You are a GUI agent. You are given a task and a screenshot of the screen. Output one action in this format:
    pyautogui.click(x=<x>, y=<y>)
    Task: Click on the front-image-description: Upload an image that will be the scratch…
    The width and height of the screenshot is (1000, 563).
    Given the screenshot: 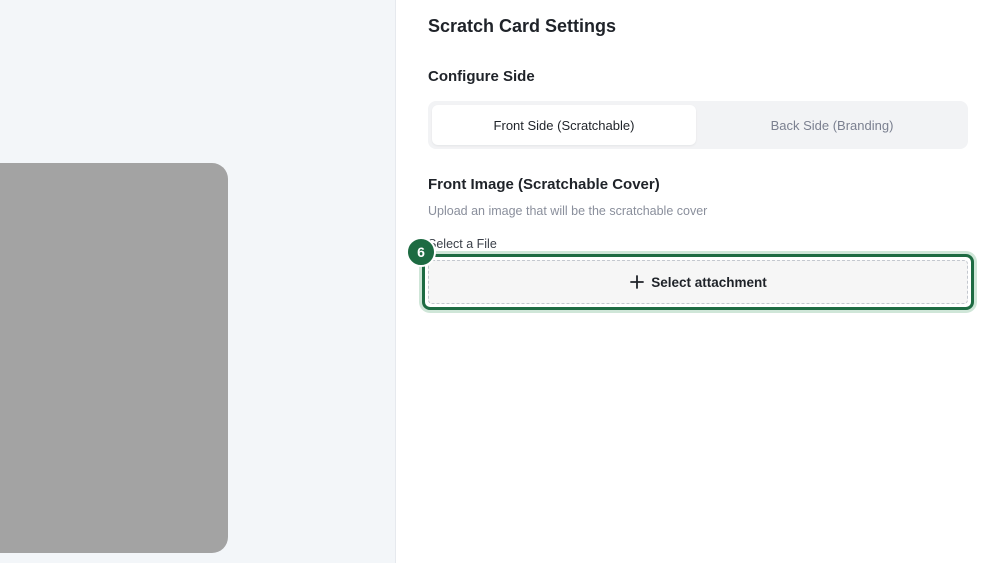 What is the action you would take?
    pyautogui.click(x=568, y=211)
    